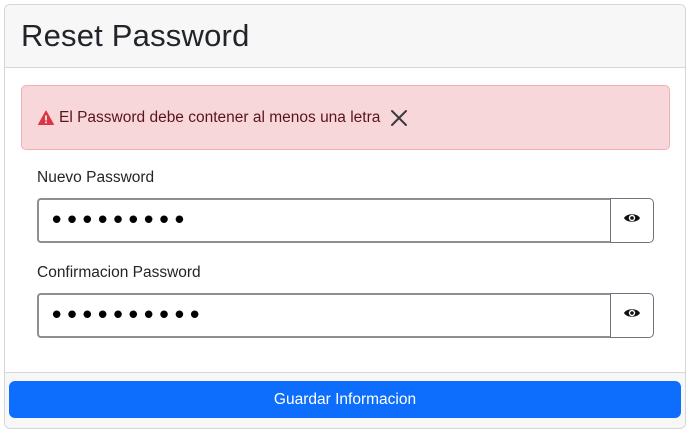 The width and height of the screenshot is (690, 433). I want to click on warning-triangle-icon, so click(46, 118).